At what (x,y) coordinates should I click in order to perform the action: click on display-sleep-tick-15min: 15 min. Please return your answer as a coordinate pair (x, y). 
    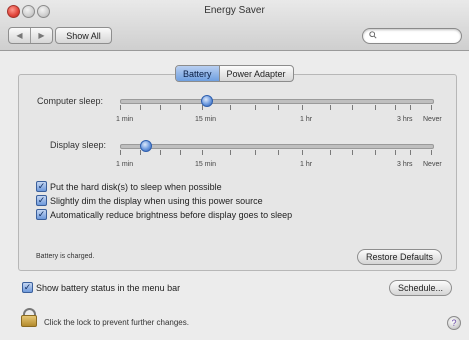
    Looking at the image, I should click on (206, 164).